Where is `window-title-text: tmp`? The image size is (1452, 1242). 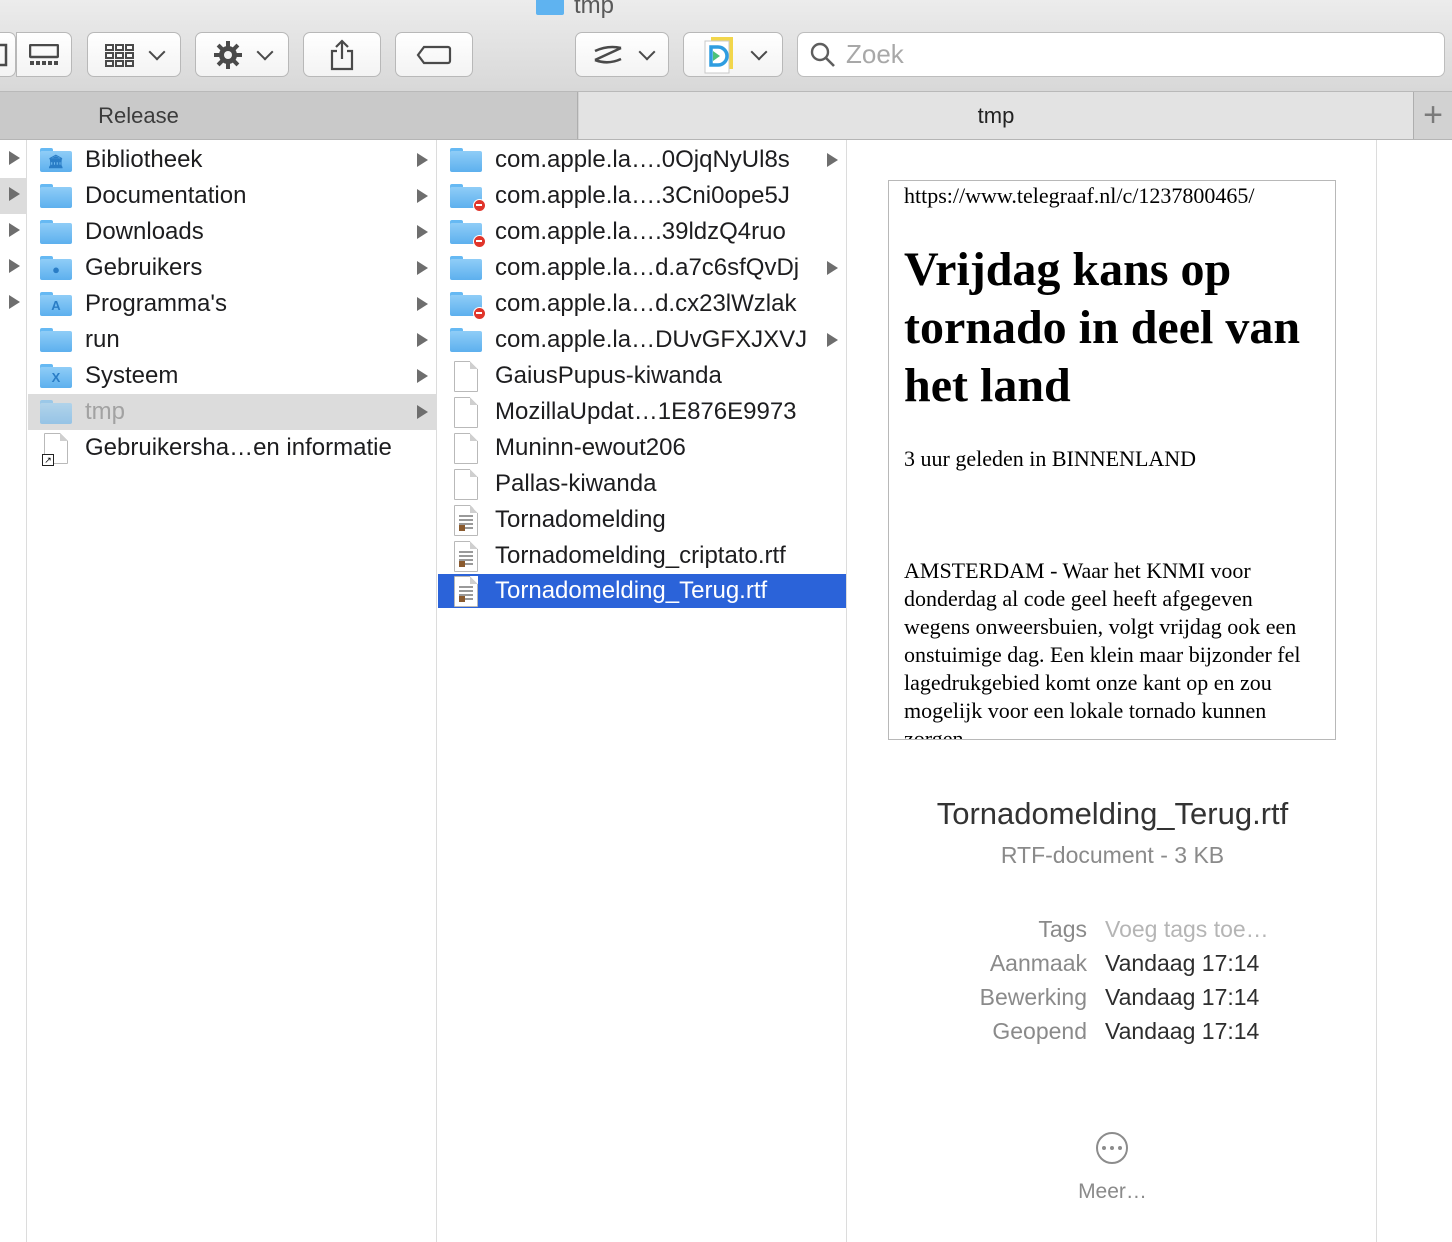 window-title-text: tmp is located at coordinates (594, 9).